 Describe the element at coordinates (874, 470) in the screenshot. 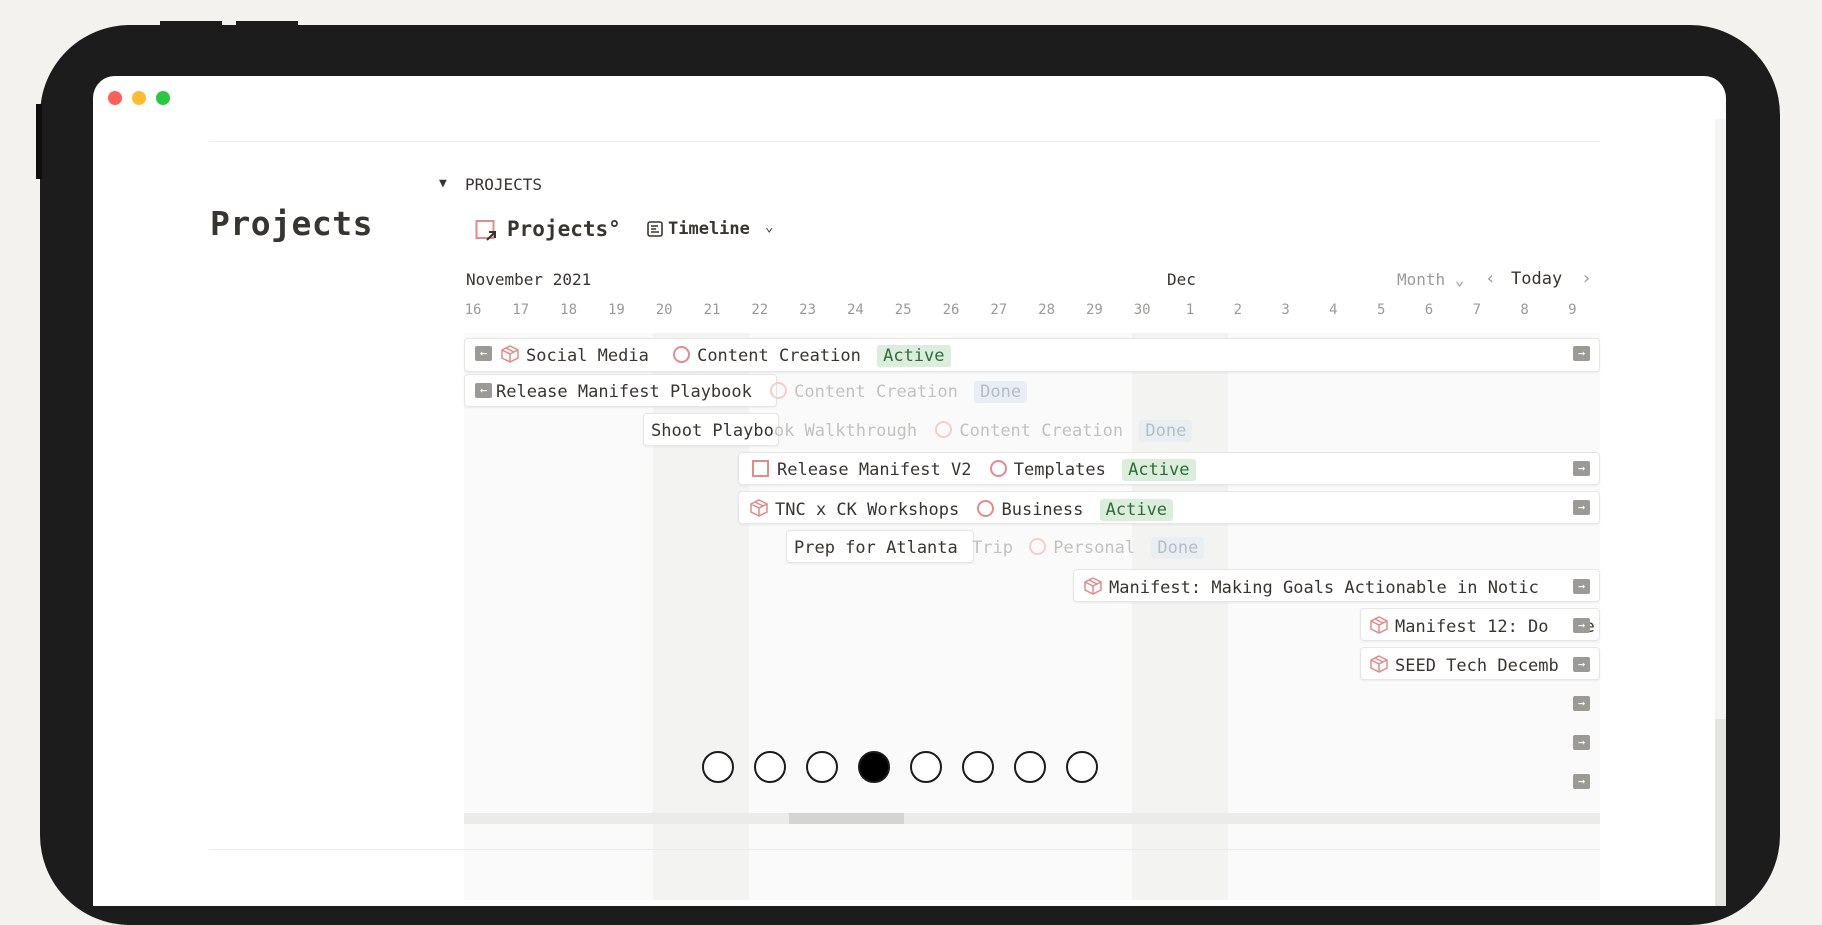

I see `project-name: Release Manifest V2` at that location.